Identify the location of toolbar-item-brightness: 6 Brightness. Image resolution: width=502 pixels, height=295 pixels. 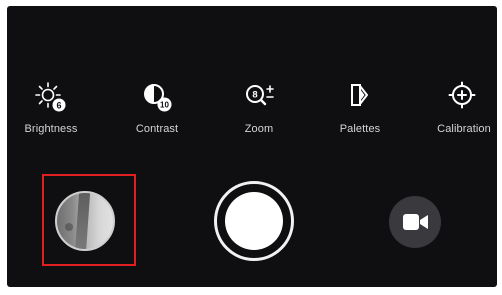
(51, 113).